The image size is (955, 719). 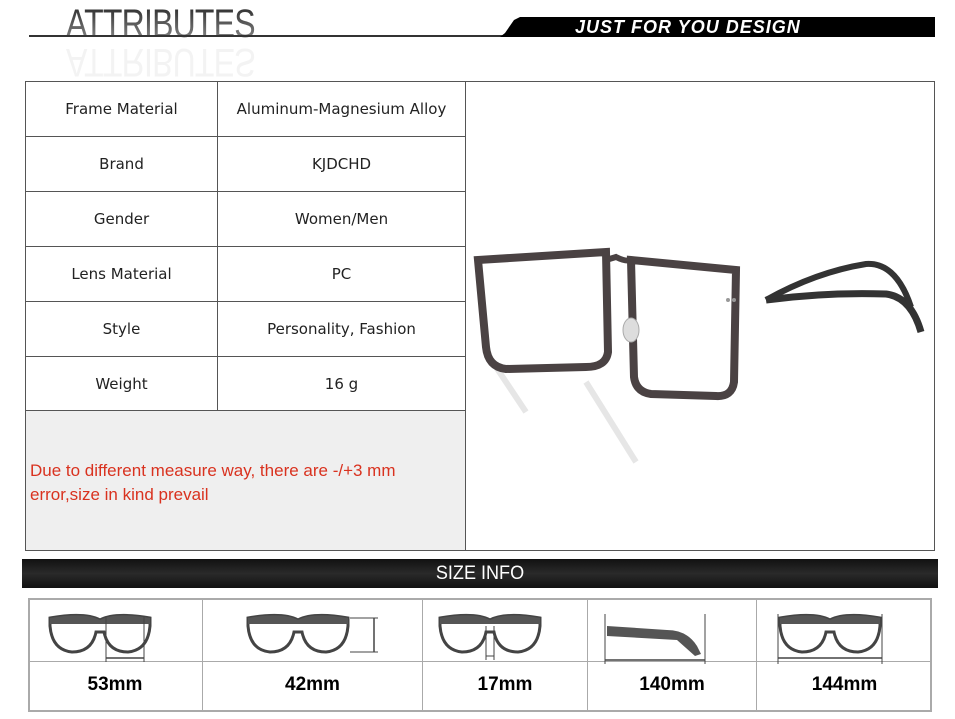 What do you see at coordinates (672, 684) in the screenshot?
I see `size-value: 140mm` at bounding box center [672, 684].